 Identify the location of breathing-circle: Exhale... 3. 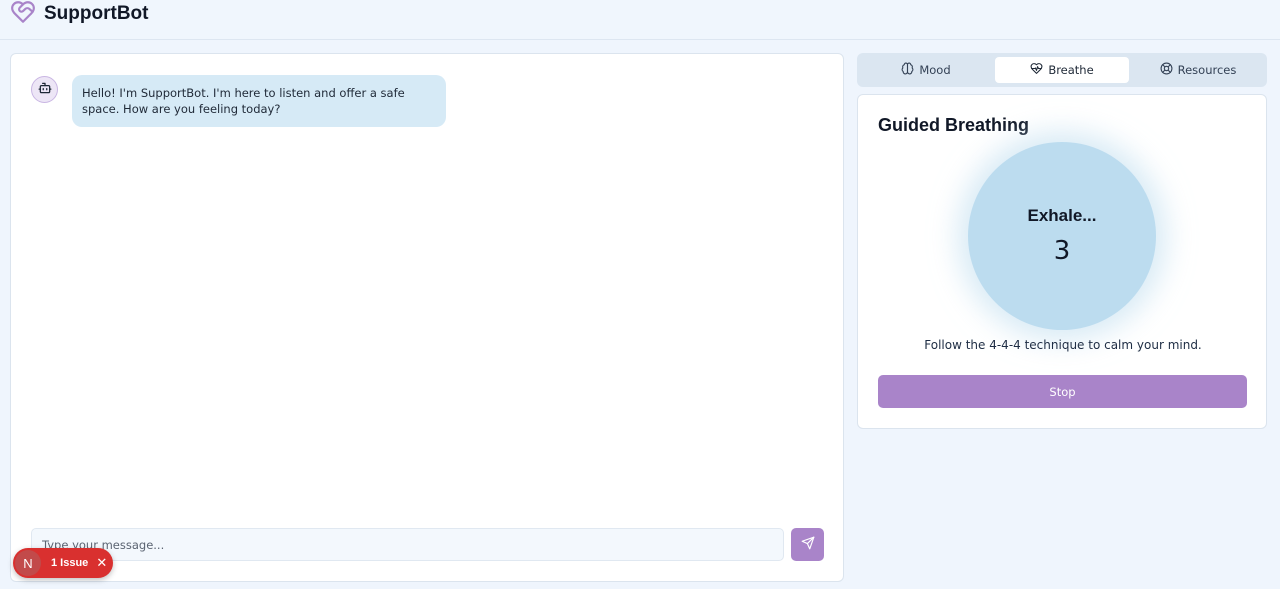
(1062, 236).